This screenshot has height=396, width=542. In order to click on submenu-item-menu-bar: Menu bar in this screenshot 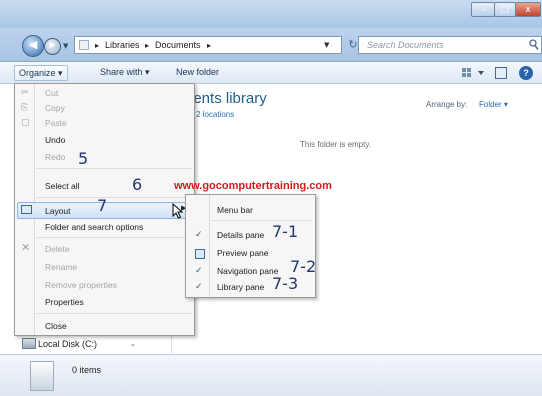, I will do `click(235, 210)`.